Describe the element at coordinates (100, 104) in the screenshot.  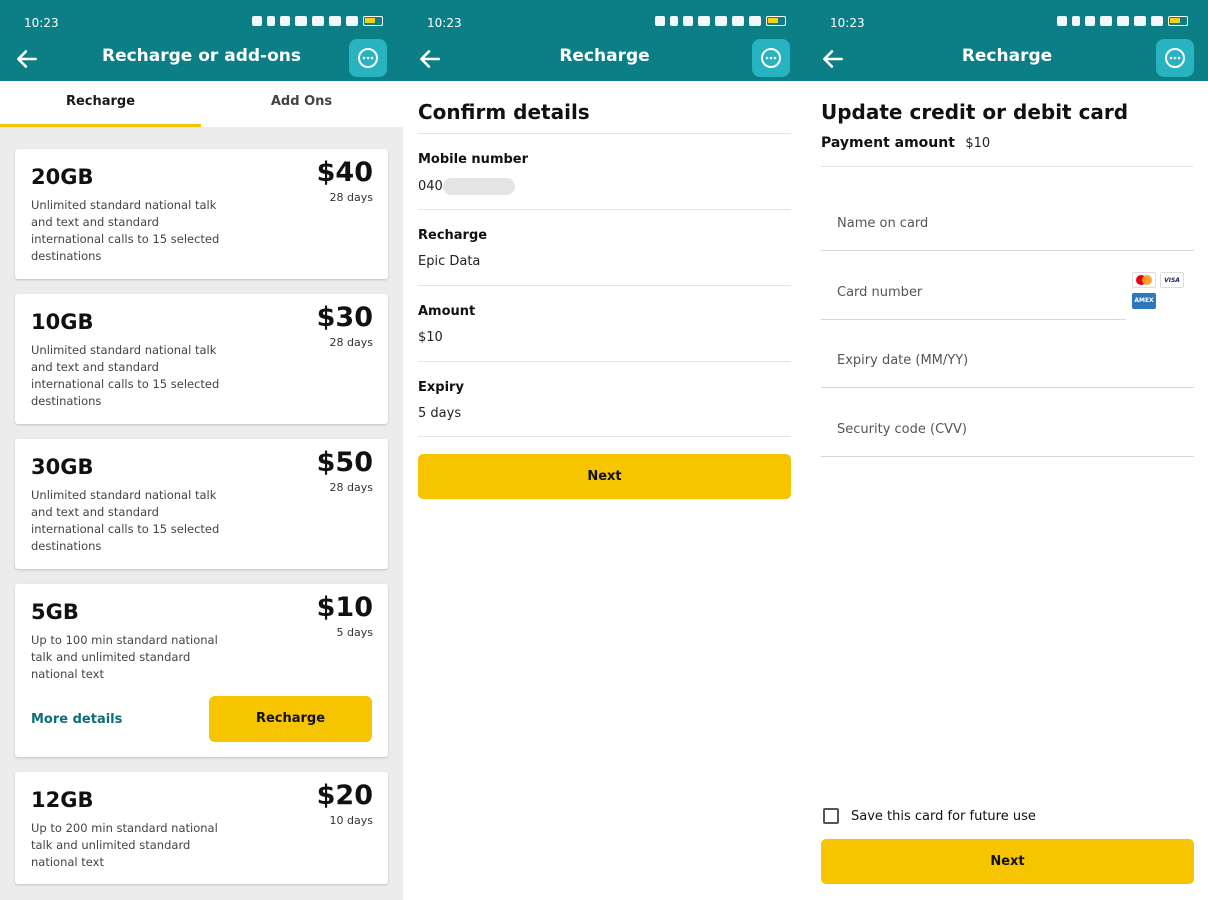
I see `tab-recharge: Recharge` at that location.